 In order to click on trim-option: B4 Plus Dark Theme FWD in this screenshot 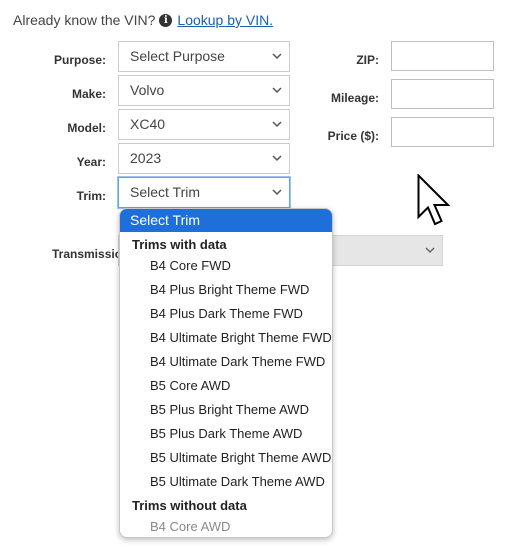, I will do `click(226, 313)`.